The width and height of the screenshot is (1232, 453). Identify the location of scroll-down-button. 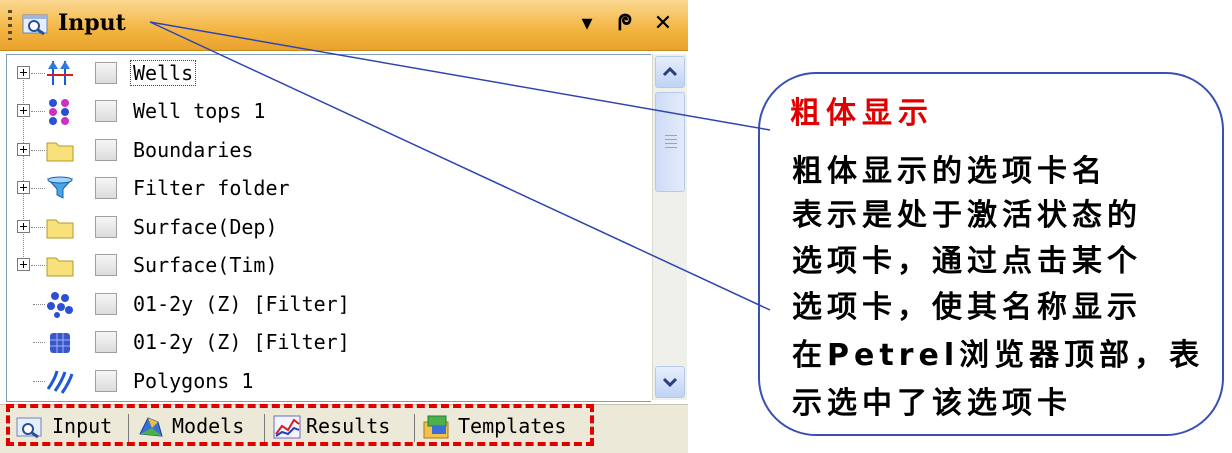
(670, 382).